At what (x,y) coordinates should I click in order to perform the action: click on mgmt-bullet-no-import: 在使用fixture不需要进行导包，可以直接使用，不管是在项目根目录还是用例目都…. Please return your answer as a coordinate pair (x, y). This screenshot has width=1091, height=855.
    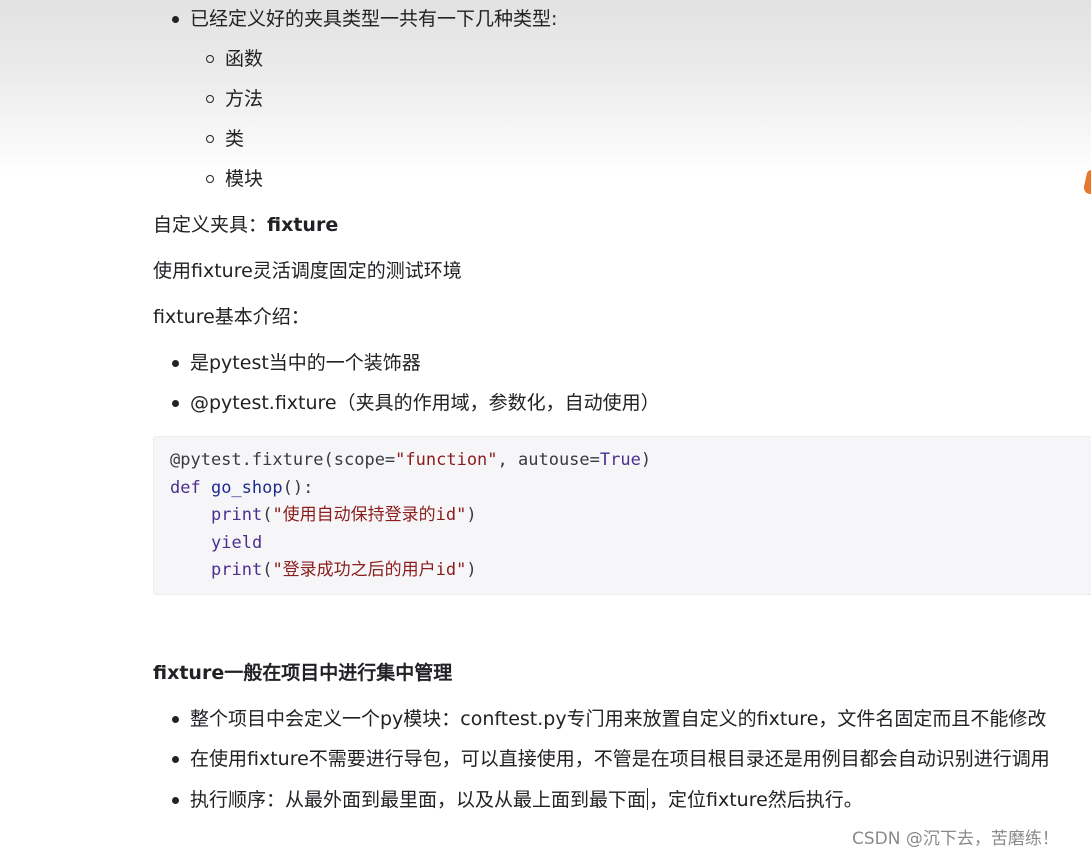
    Looking at the image, I should click on (620, 759).